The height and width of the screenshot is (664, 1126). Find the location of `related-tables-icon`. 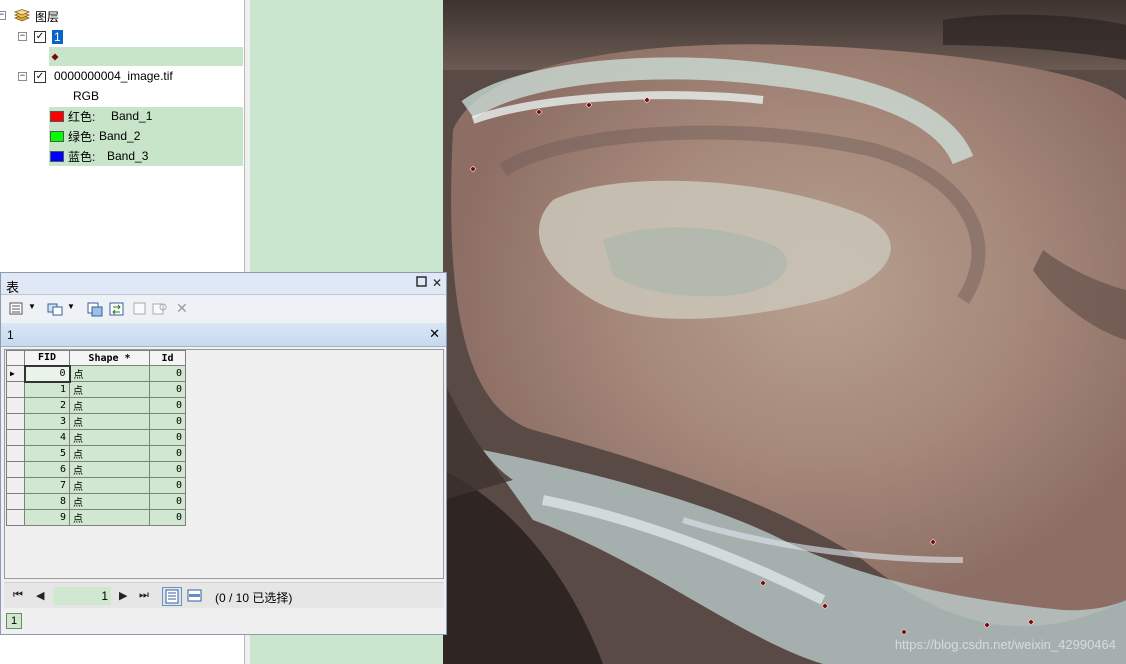

related-tables-icon is located at coordinates (55, 309).